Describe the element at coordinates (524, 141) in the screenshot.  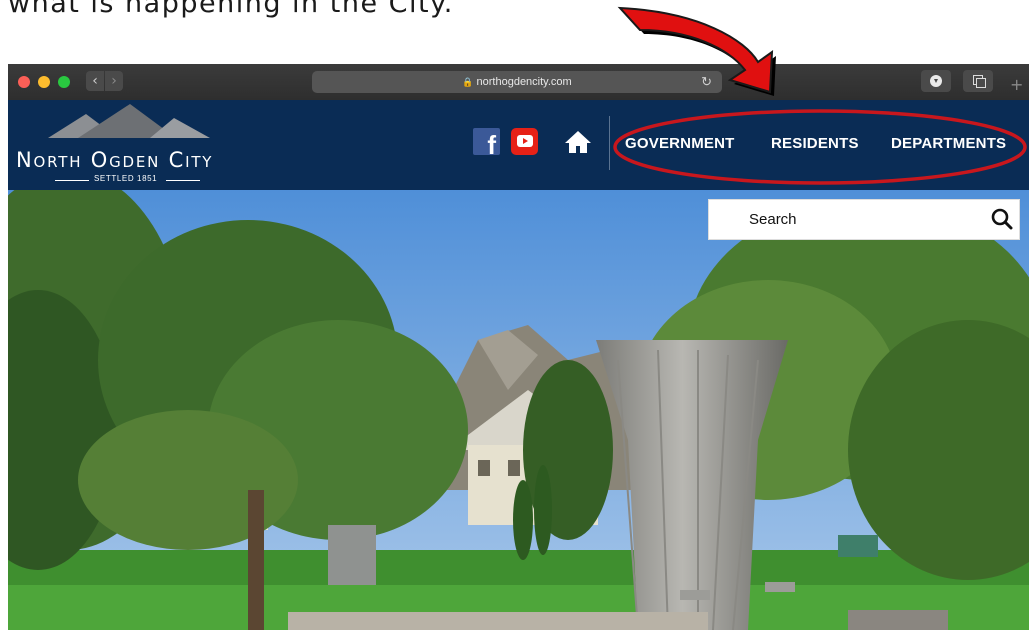
I see `youtube-icon` at that location.